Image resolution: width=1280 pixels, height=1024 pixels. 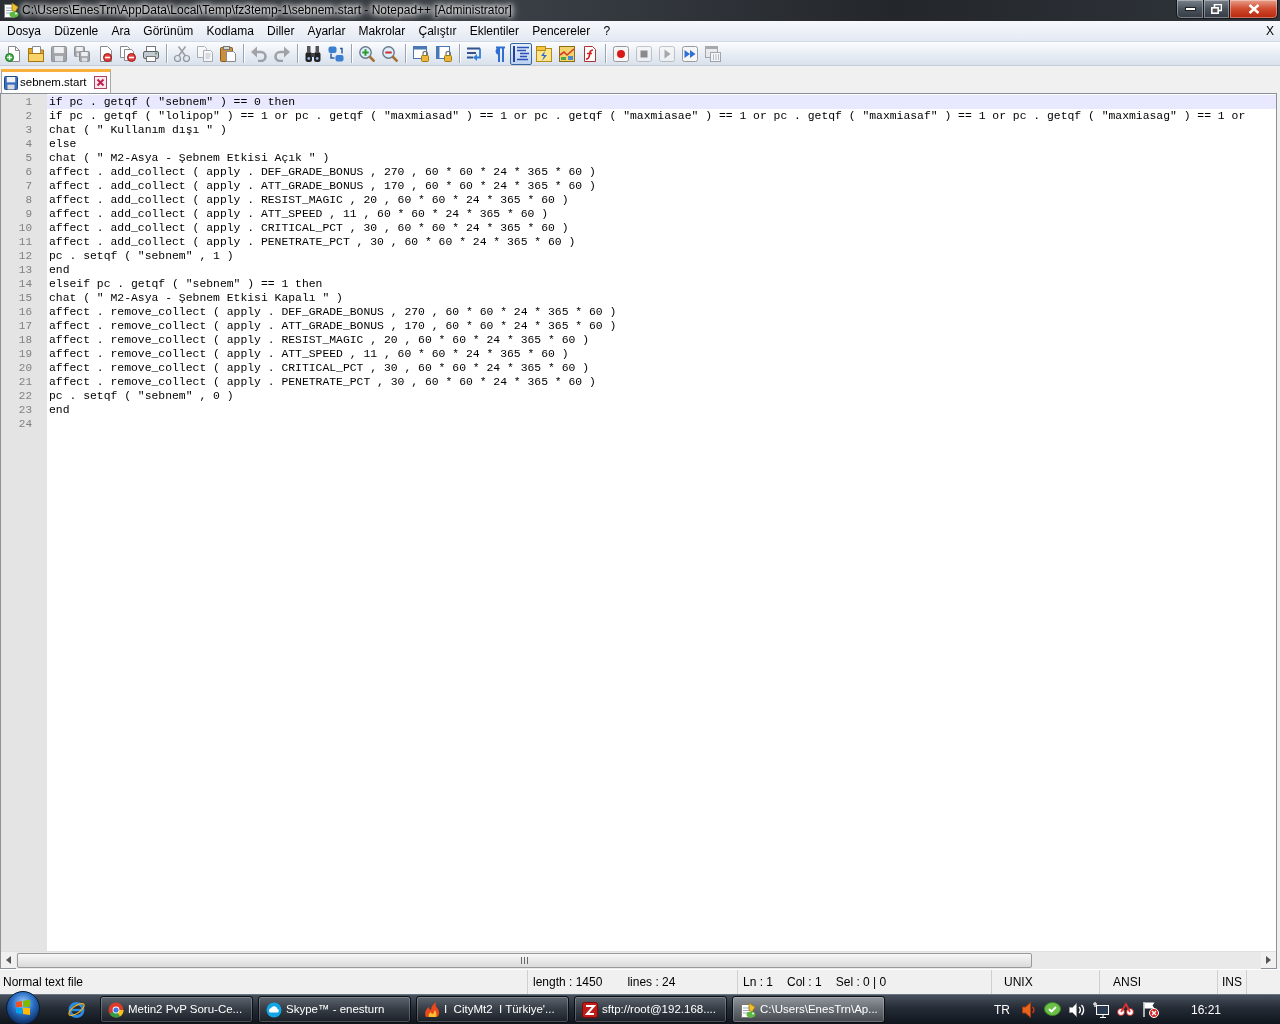 What do you see at coordinates (1029, 1009) in the screenshot?
I see `speaker-cone-icon` at bounding box center [1029, 1009].